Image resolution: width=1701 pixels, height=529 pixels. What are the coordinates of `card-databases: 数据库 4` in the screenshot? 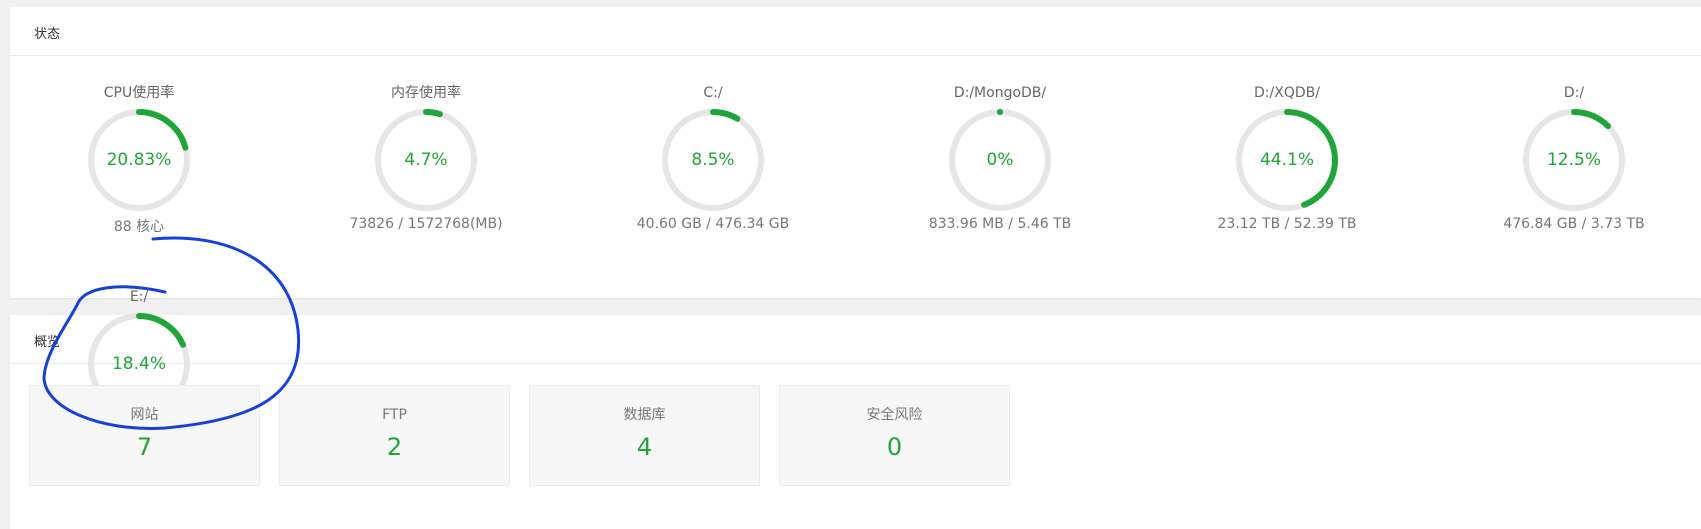 It's located at (644, 435).